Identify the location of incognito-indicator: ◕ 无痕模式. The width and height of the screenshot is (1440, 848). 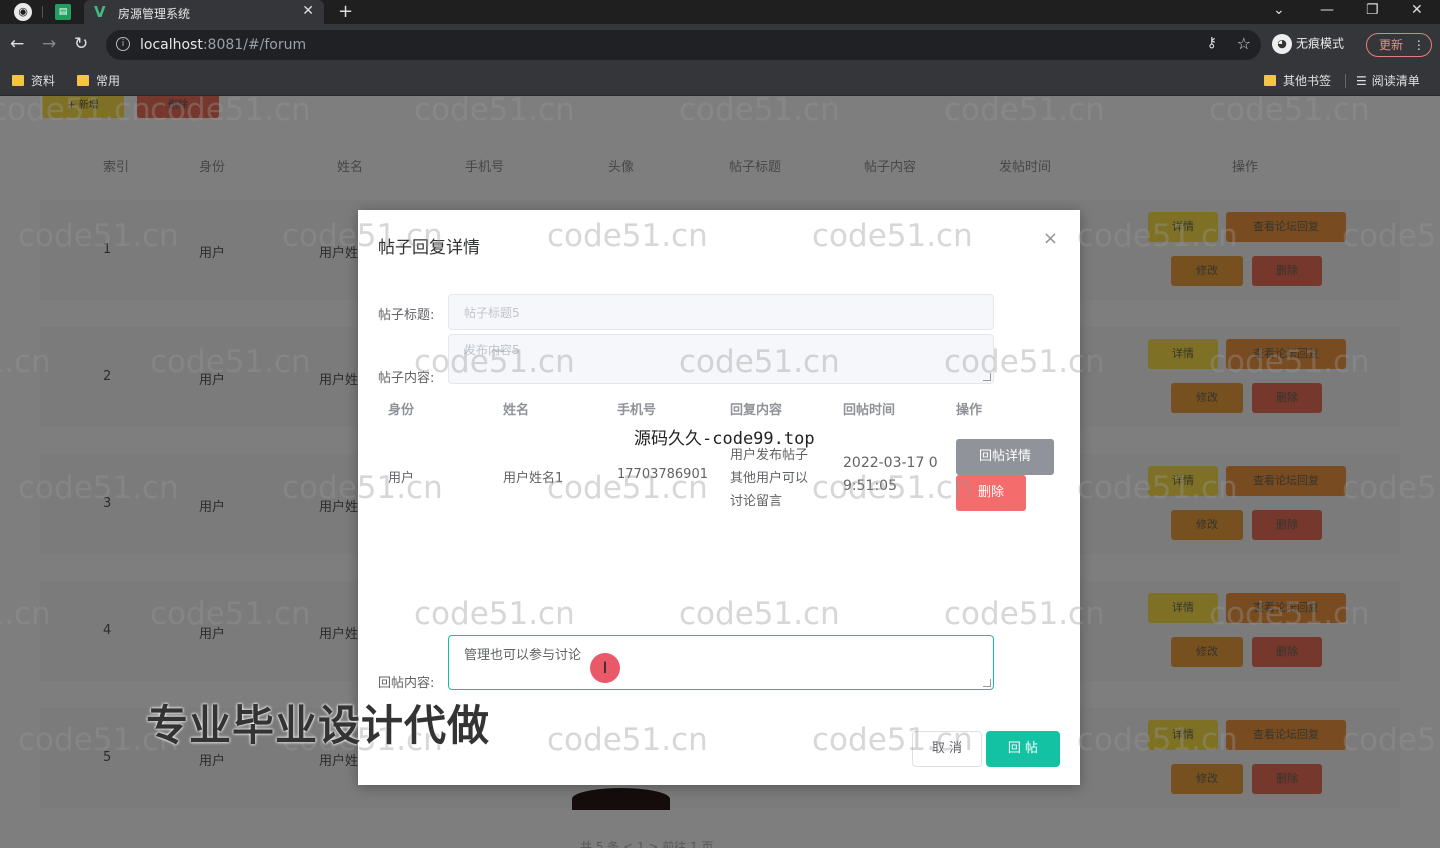
(1308, 44).